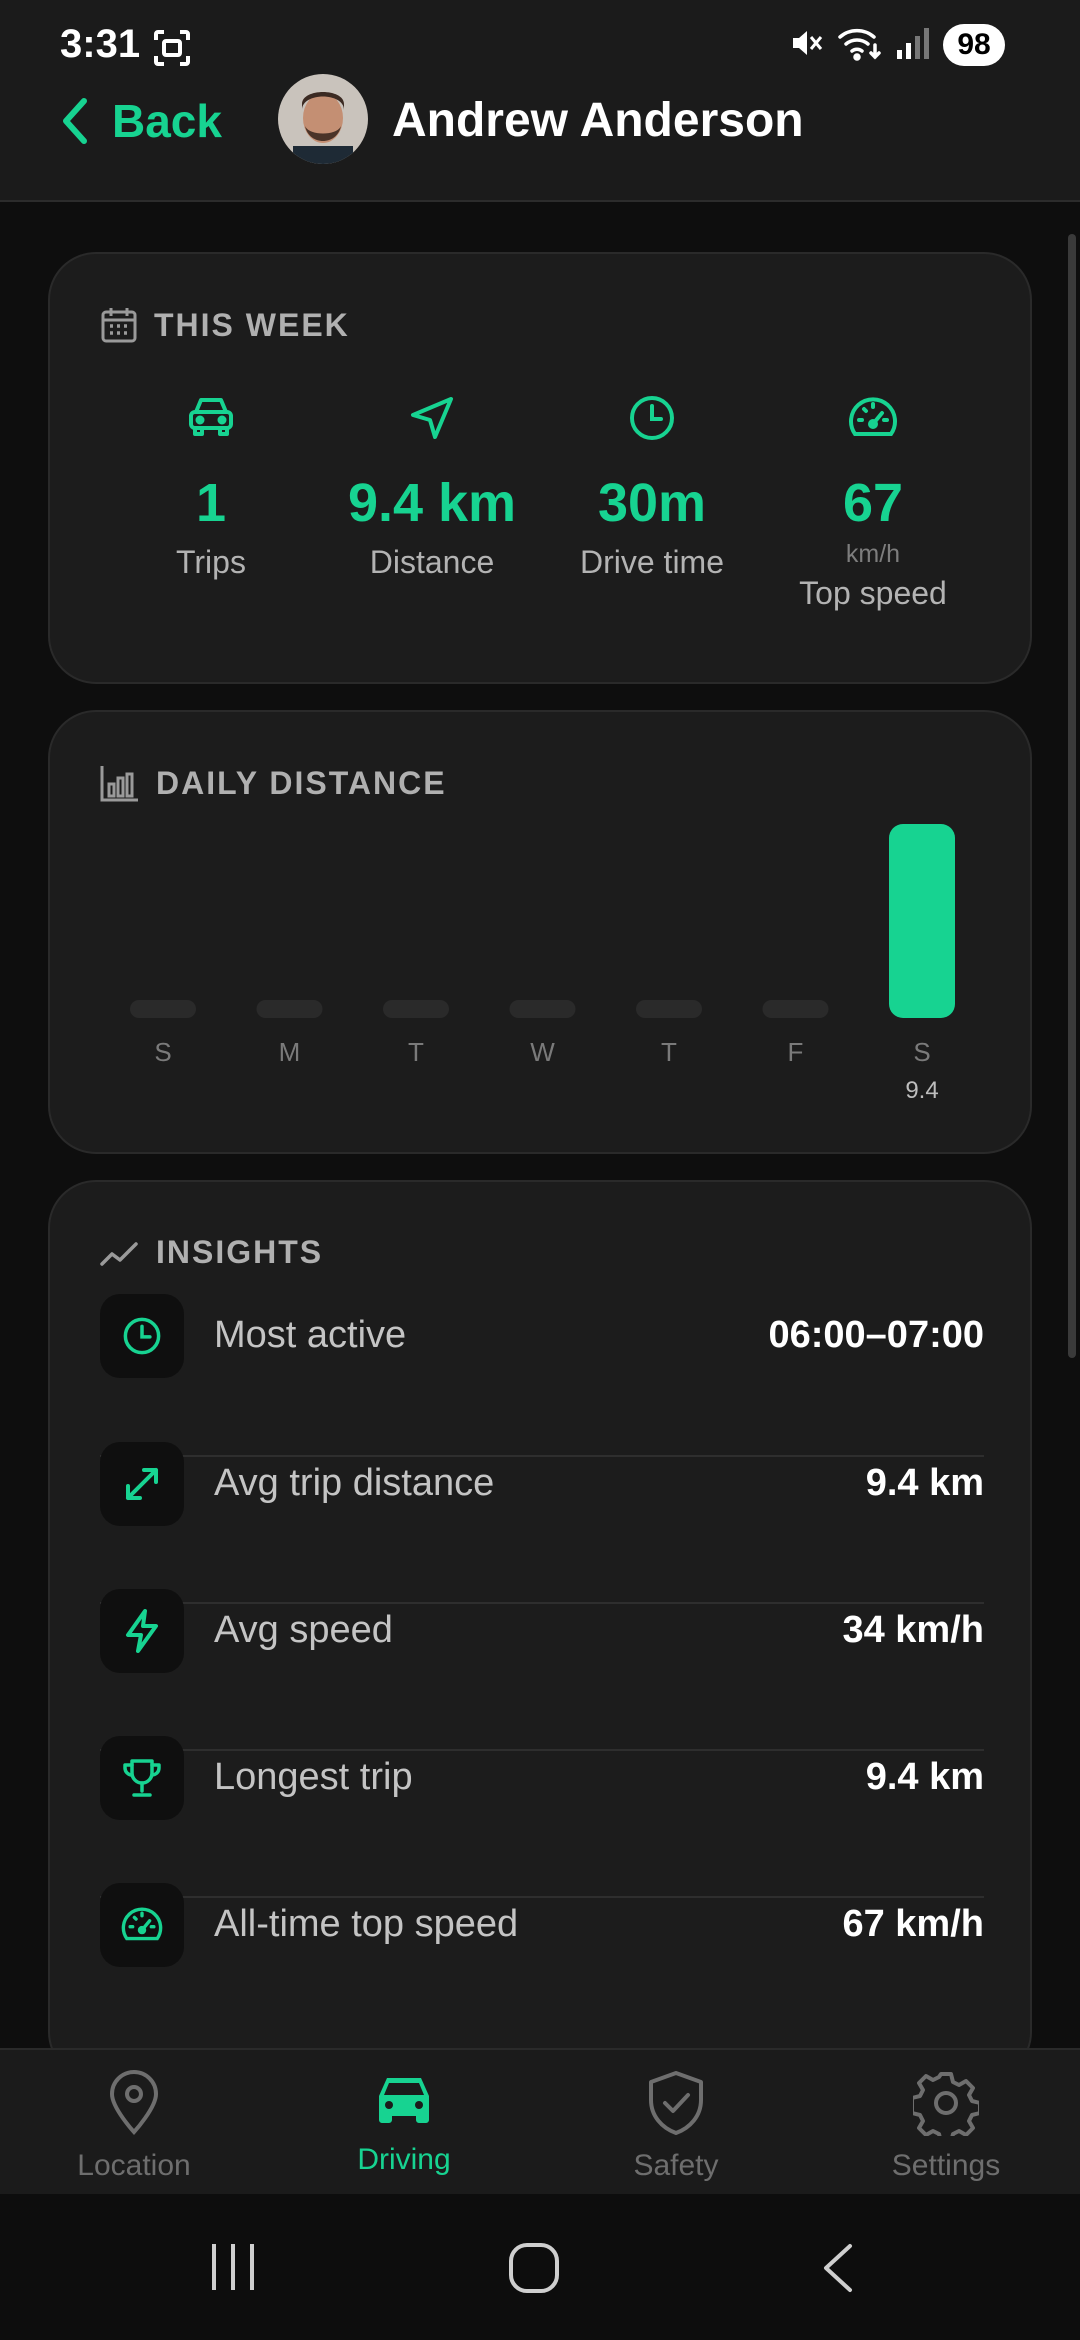 The width and height of the screenshot is (1080, 2340). I want to click on gear-icon, so click(946, 2108).